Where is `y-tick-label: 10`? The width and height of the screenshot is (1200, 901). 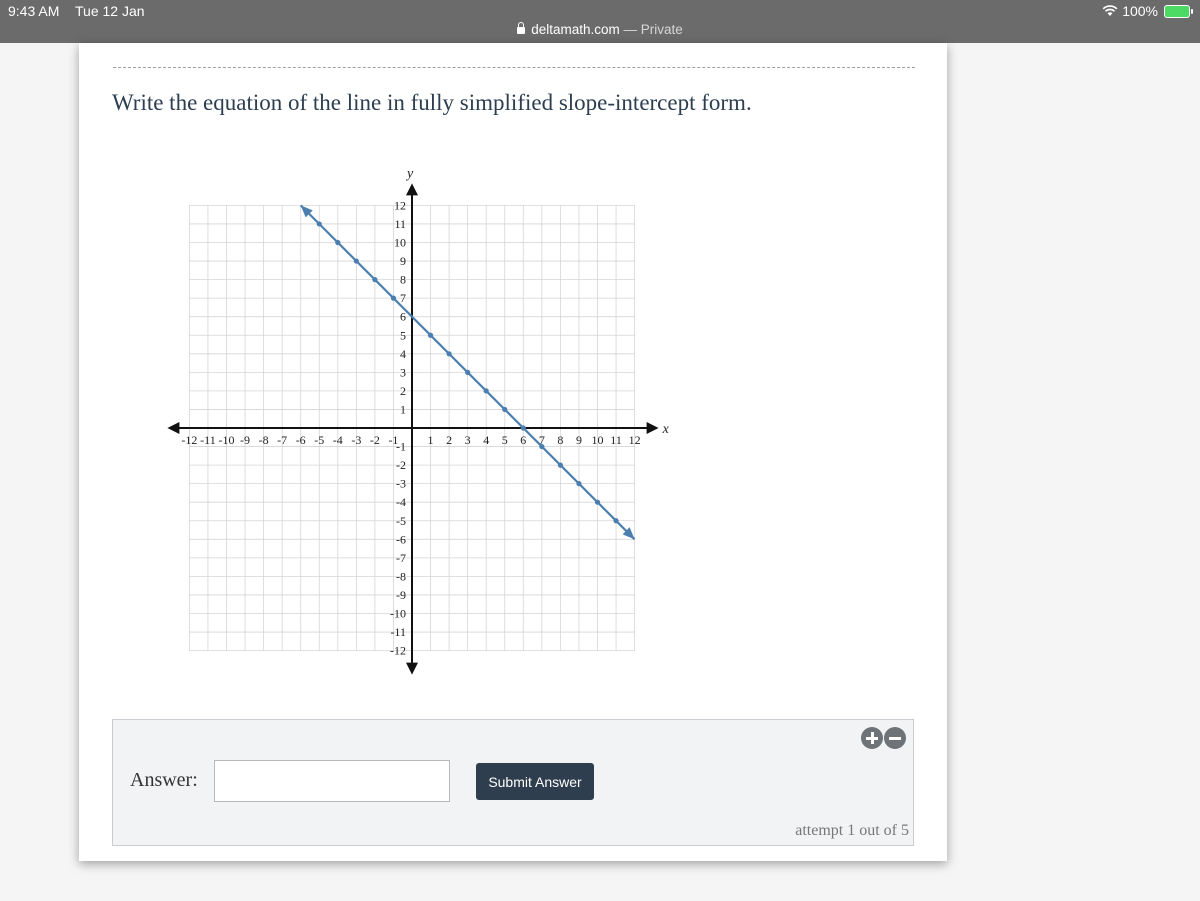
y-tick-label: 10 is located at coordinates (400, 243).